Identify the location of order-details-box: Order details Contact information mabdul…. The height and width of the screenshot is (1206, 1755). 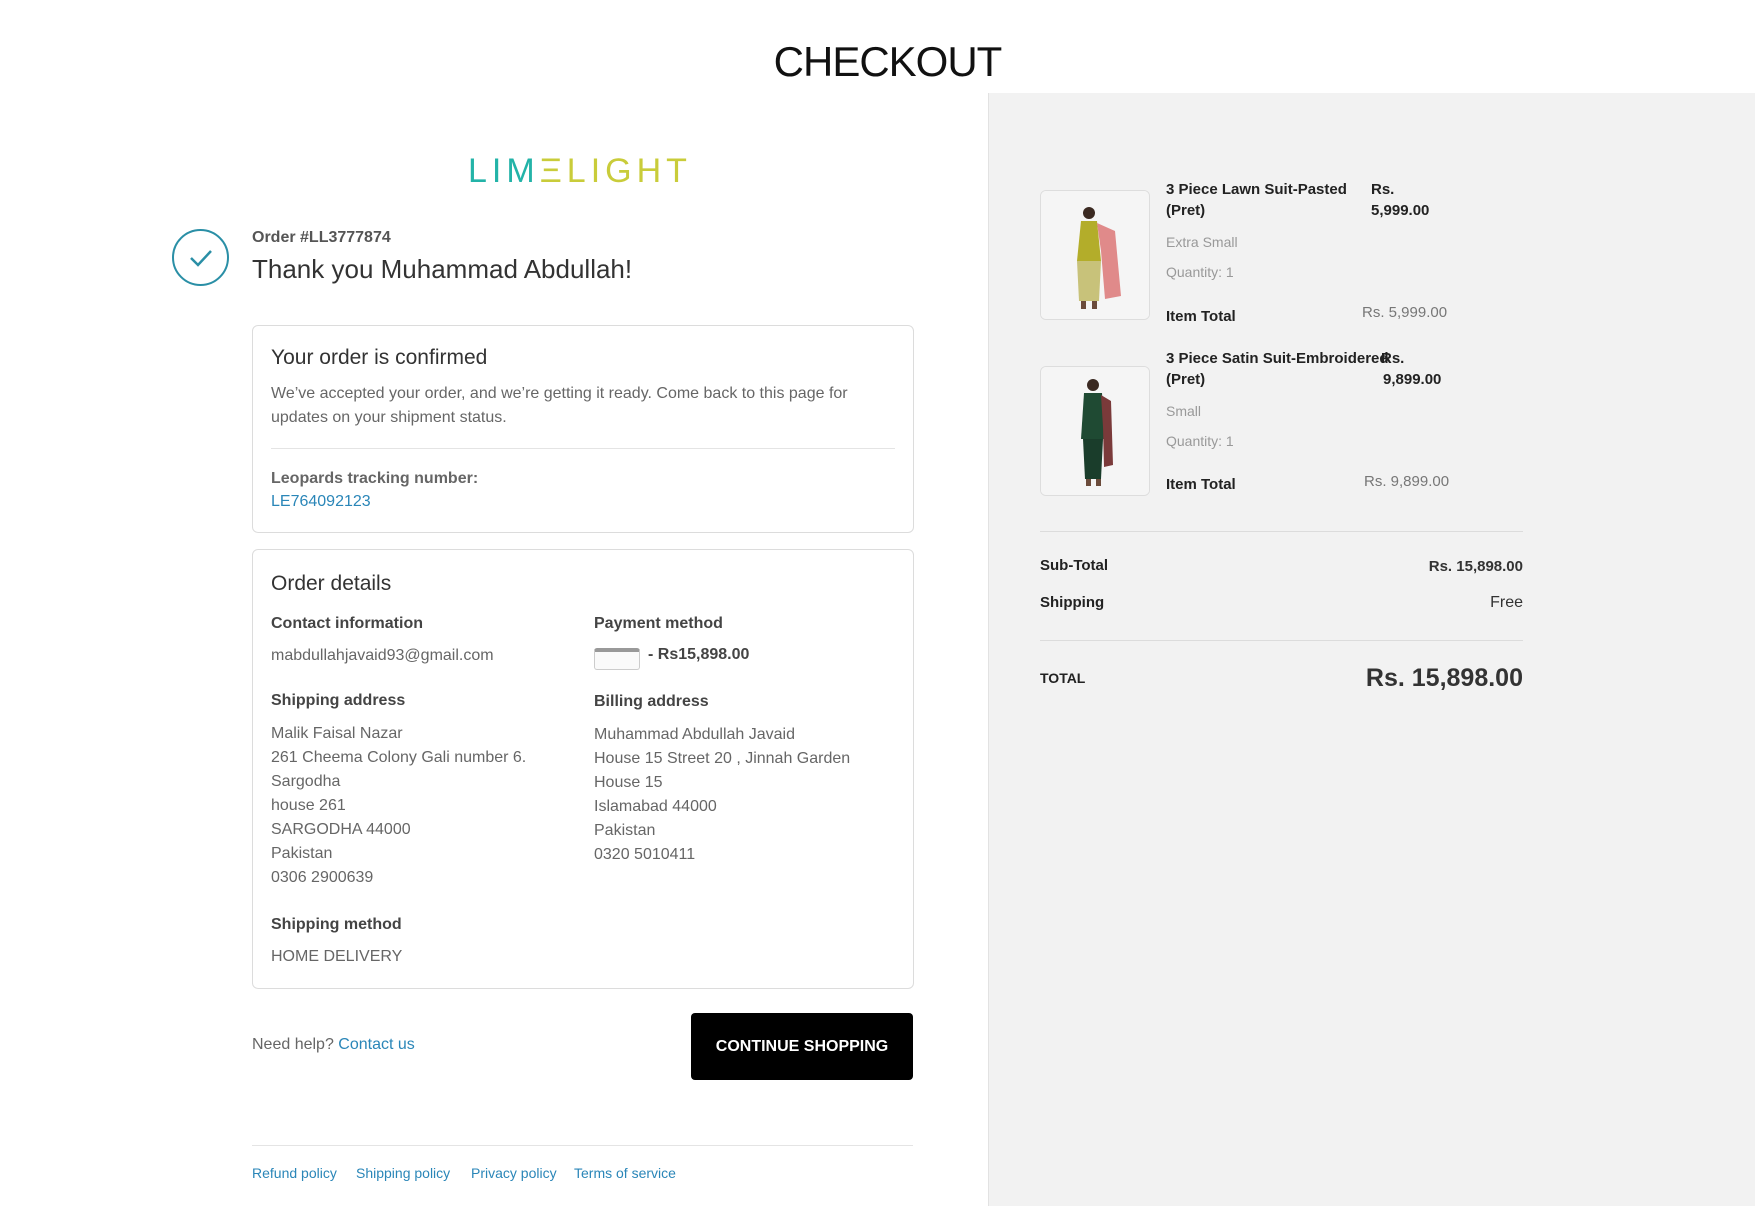
(583, 769).